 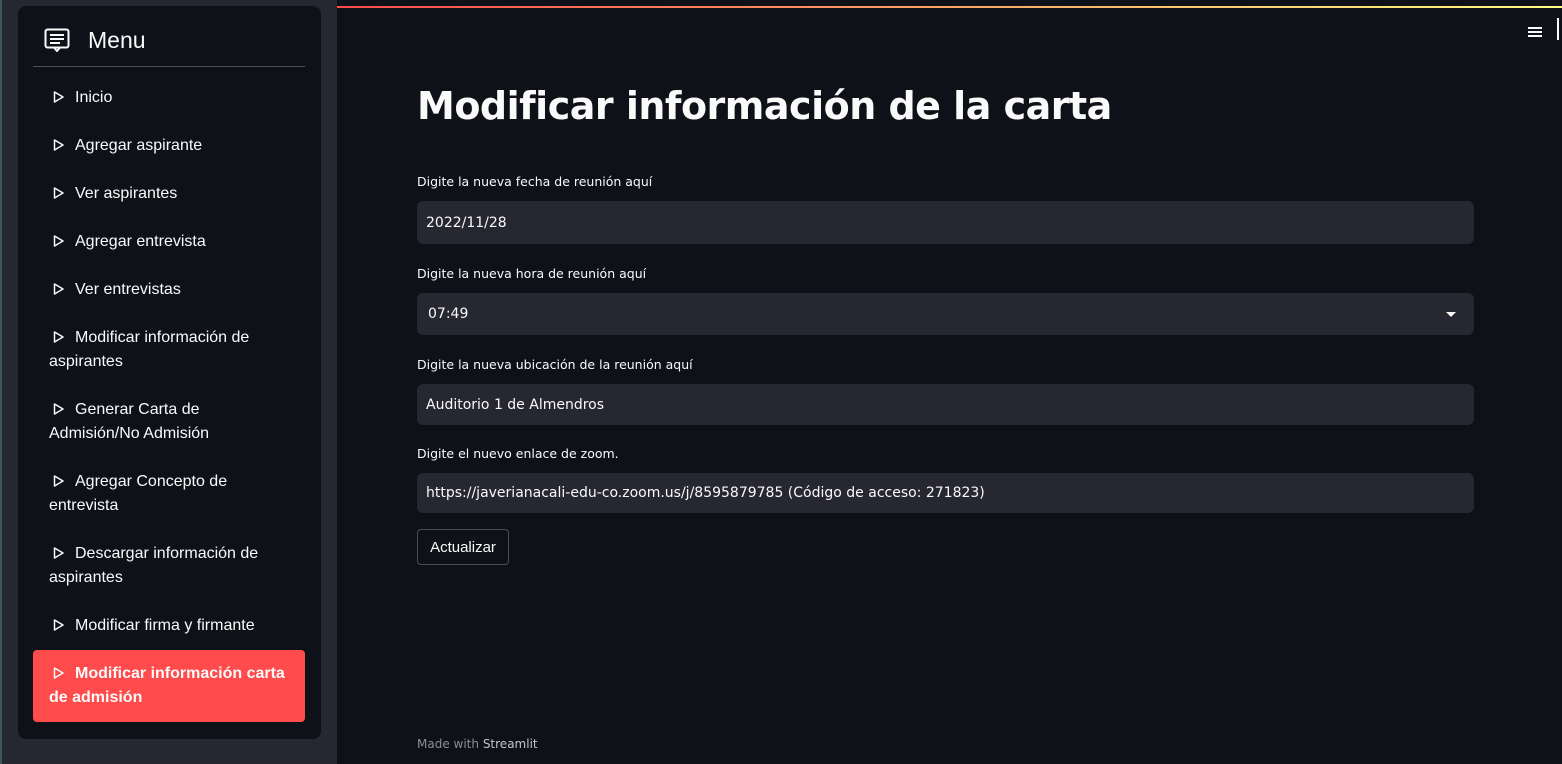 I want to click on sidebar-item-modificar-carta: Modificar información carta de admisión, so click(x=169, y=686).